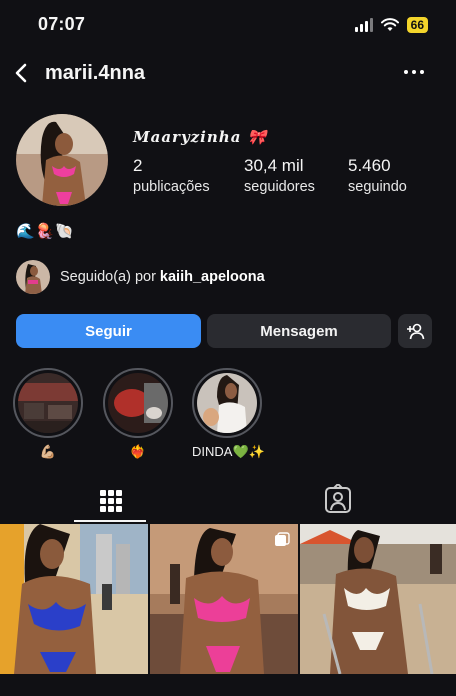 The height and width of the screenshot is (696, 456). I want to click on follower-avatar, so click(33, 277).